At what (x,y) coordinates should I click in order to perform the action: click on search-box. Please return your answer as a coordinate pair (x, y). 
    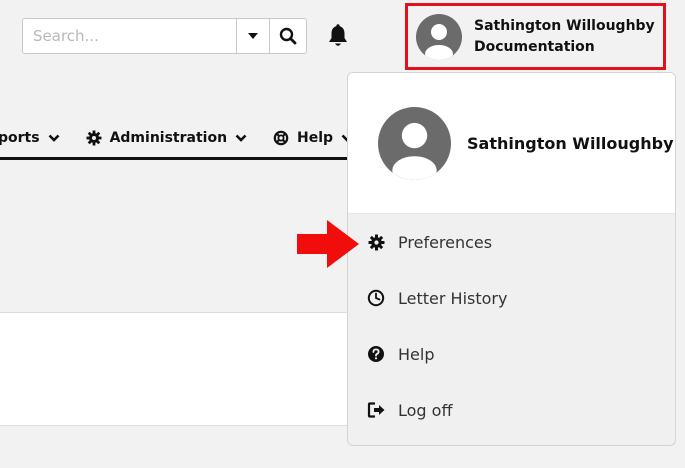
    Looking at the image, I should click on (164, 36).